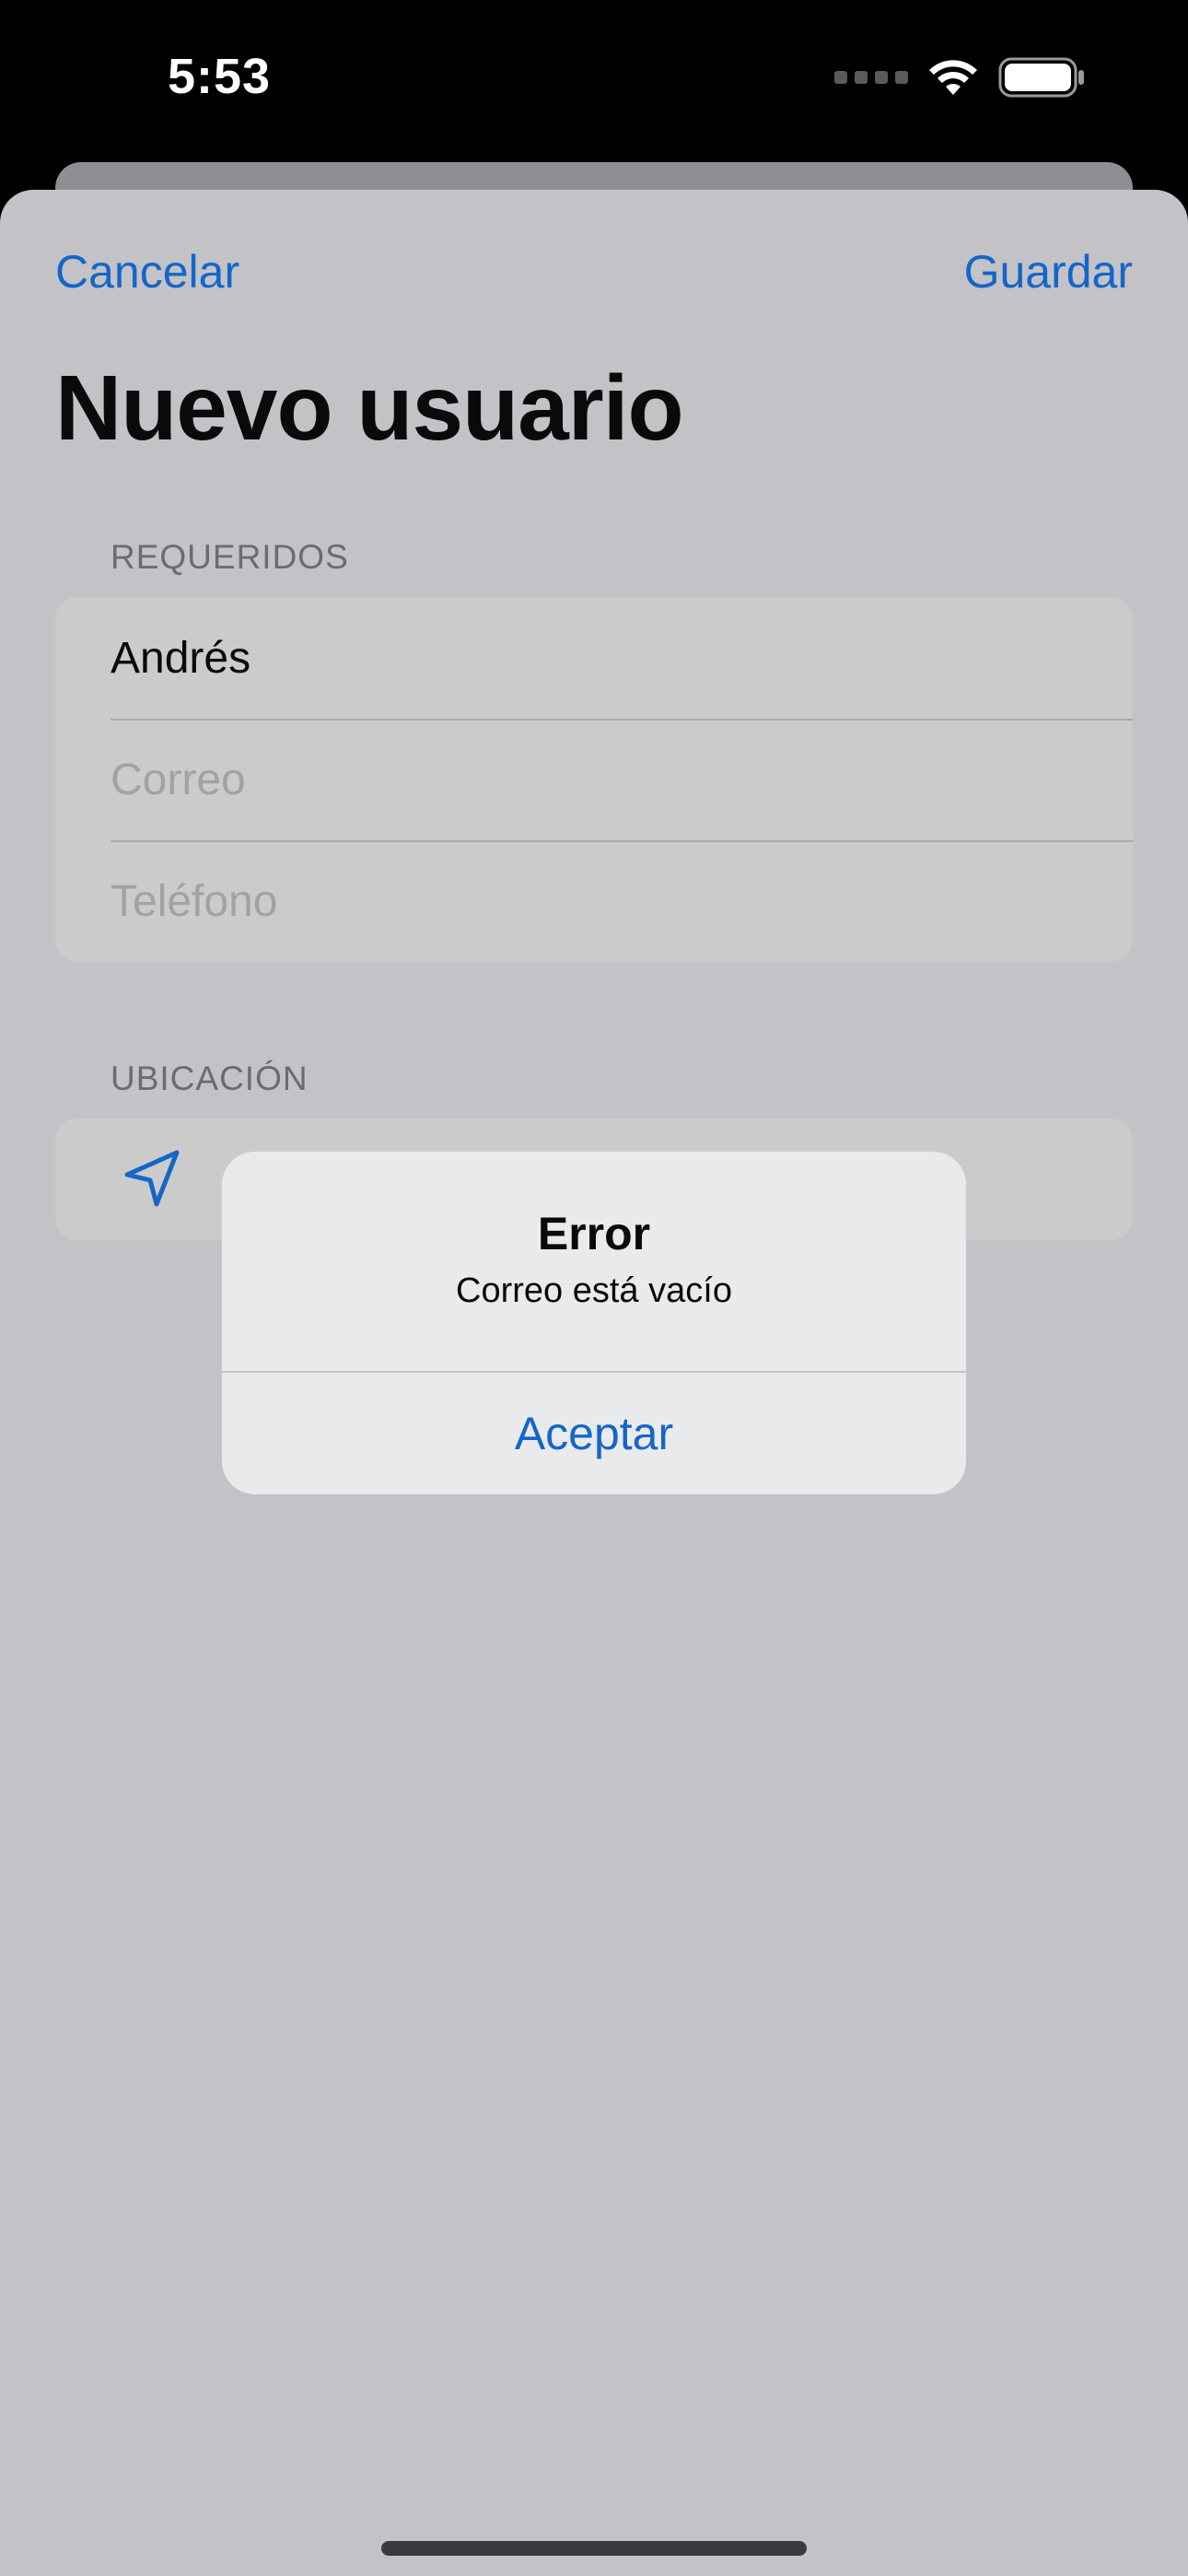 The width and height of the screenshot is (1188, 2576). I want to click on status-icons, so click(961, 77).